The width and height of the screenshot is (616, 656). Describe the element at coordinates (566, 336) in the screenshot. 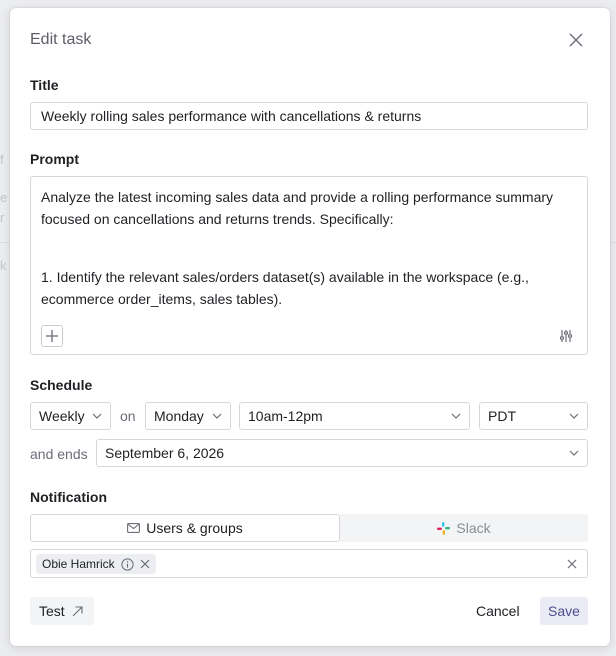

I see `tune-icon` at that location.